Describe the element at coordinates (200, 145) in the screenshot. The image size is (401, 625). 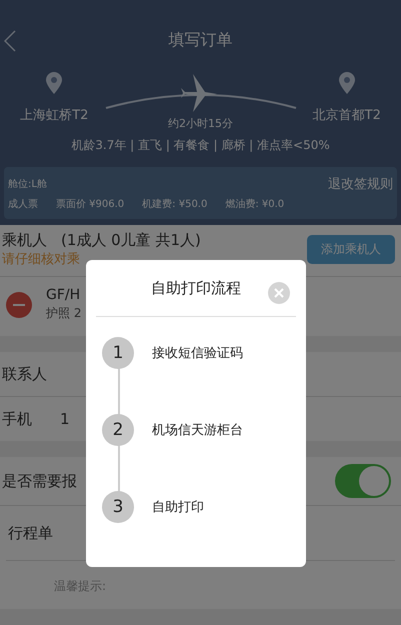
I see `flight-info: 机龄3.7年 | 直飞 | 有餐食 | 廊桥 | 准点率<50%` at that location.